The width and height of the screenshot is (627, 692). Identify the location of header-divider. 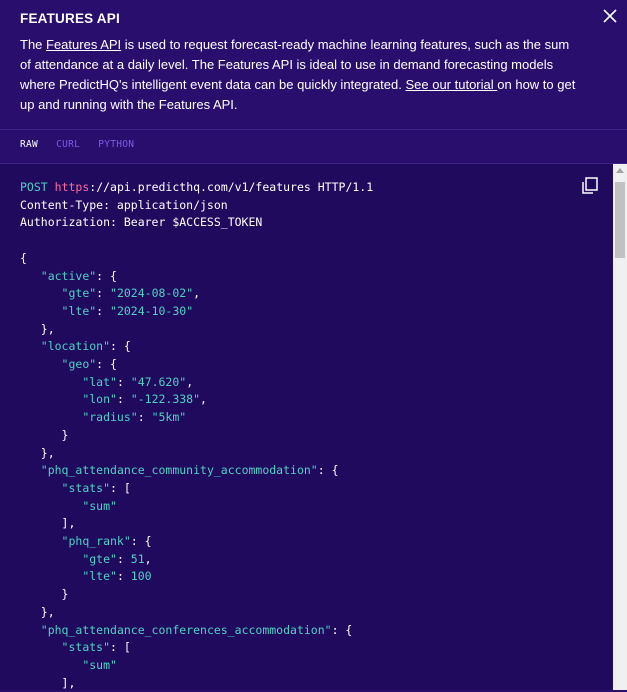
(313, 129).